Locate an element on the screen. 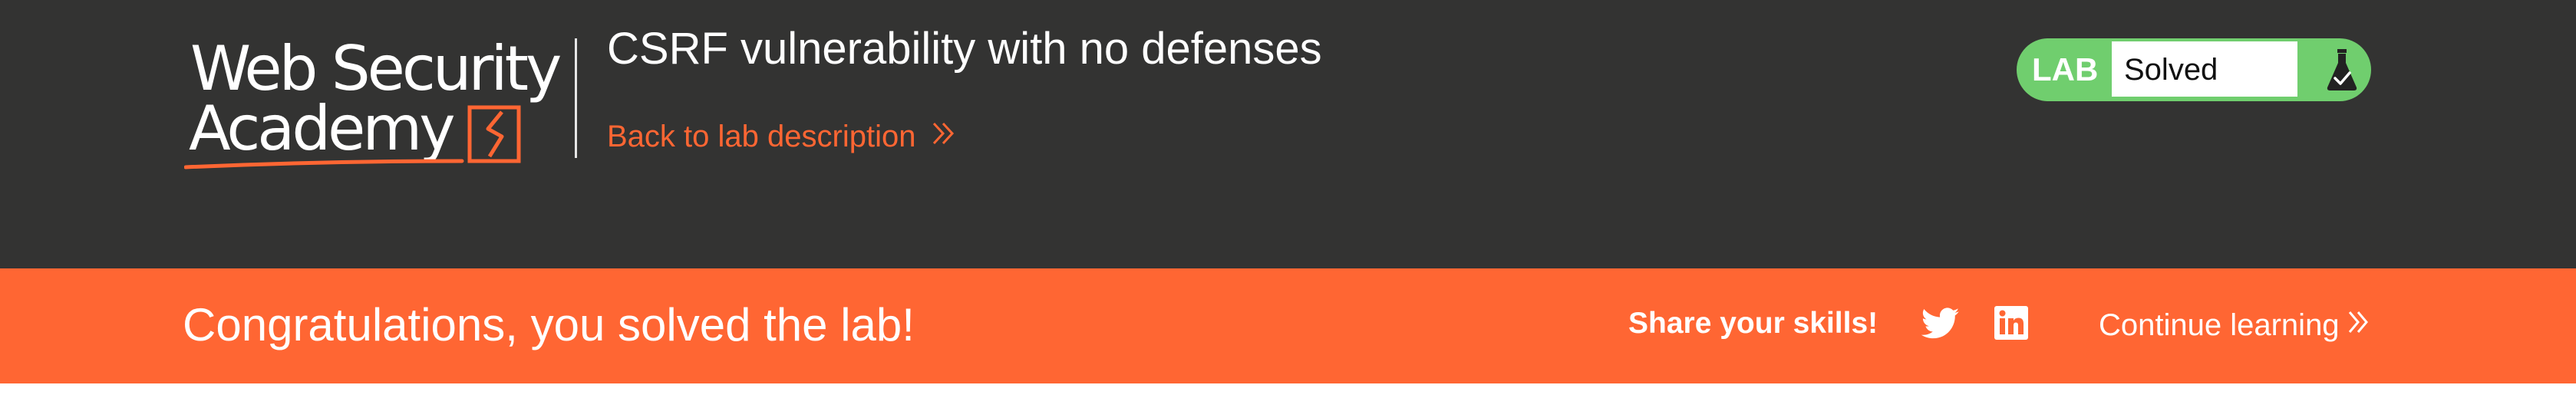  continue-learning-link: Continue learning is located at coordinates (2234, 325).